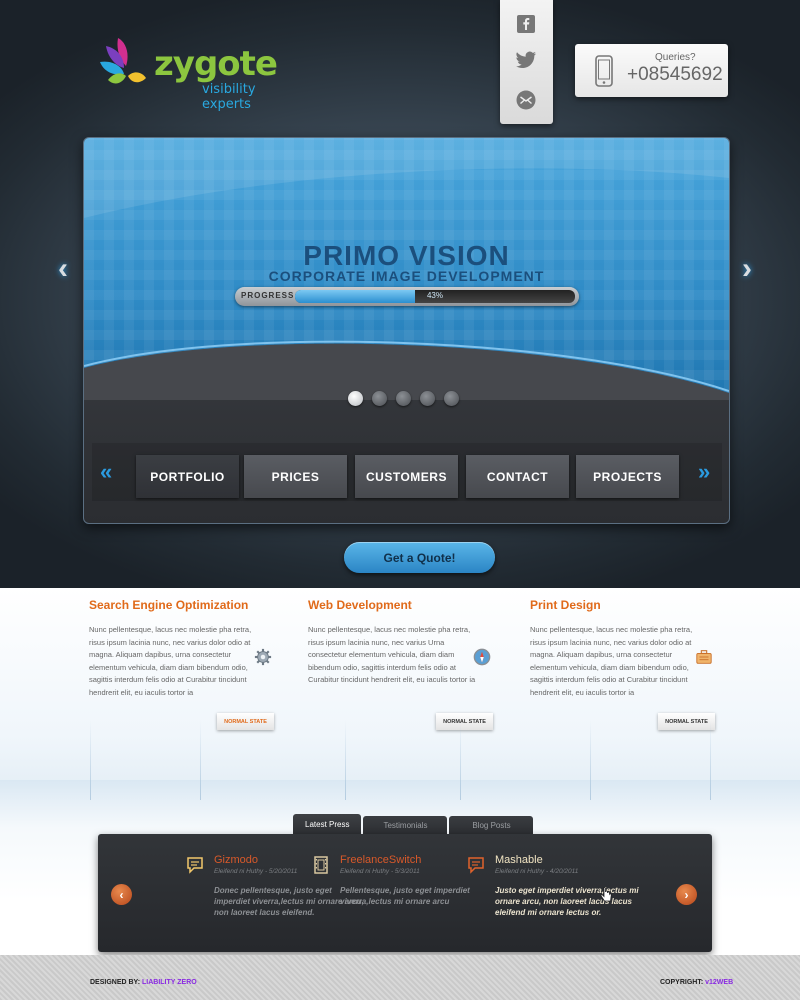  What do you see at coordinates (517, 476) in the screenshot?
I see `nav-item-contact: CONTACT` at bounding box center [517, 476].